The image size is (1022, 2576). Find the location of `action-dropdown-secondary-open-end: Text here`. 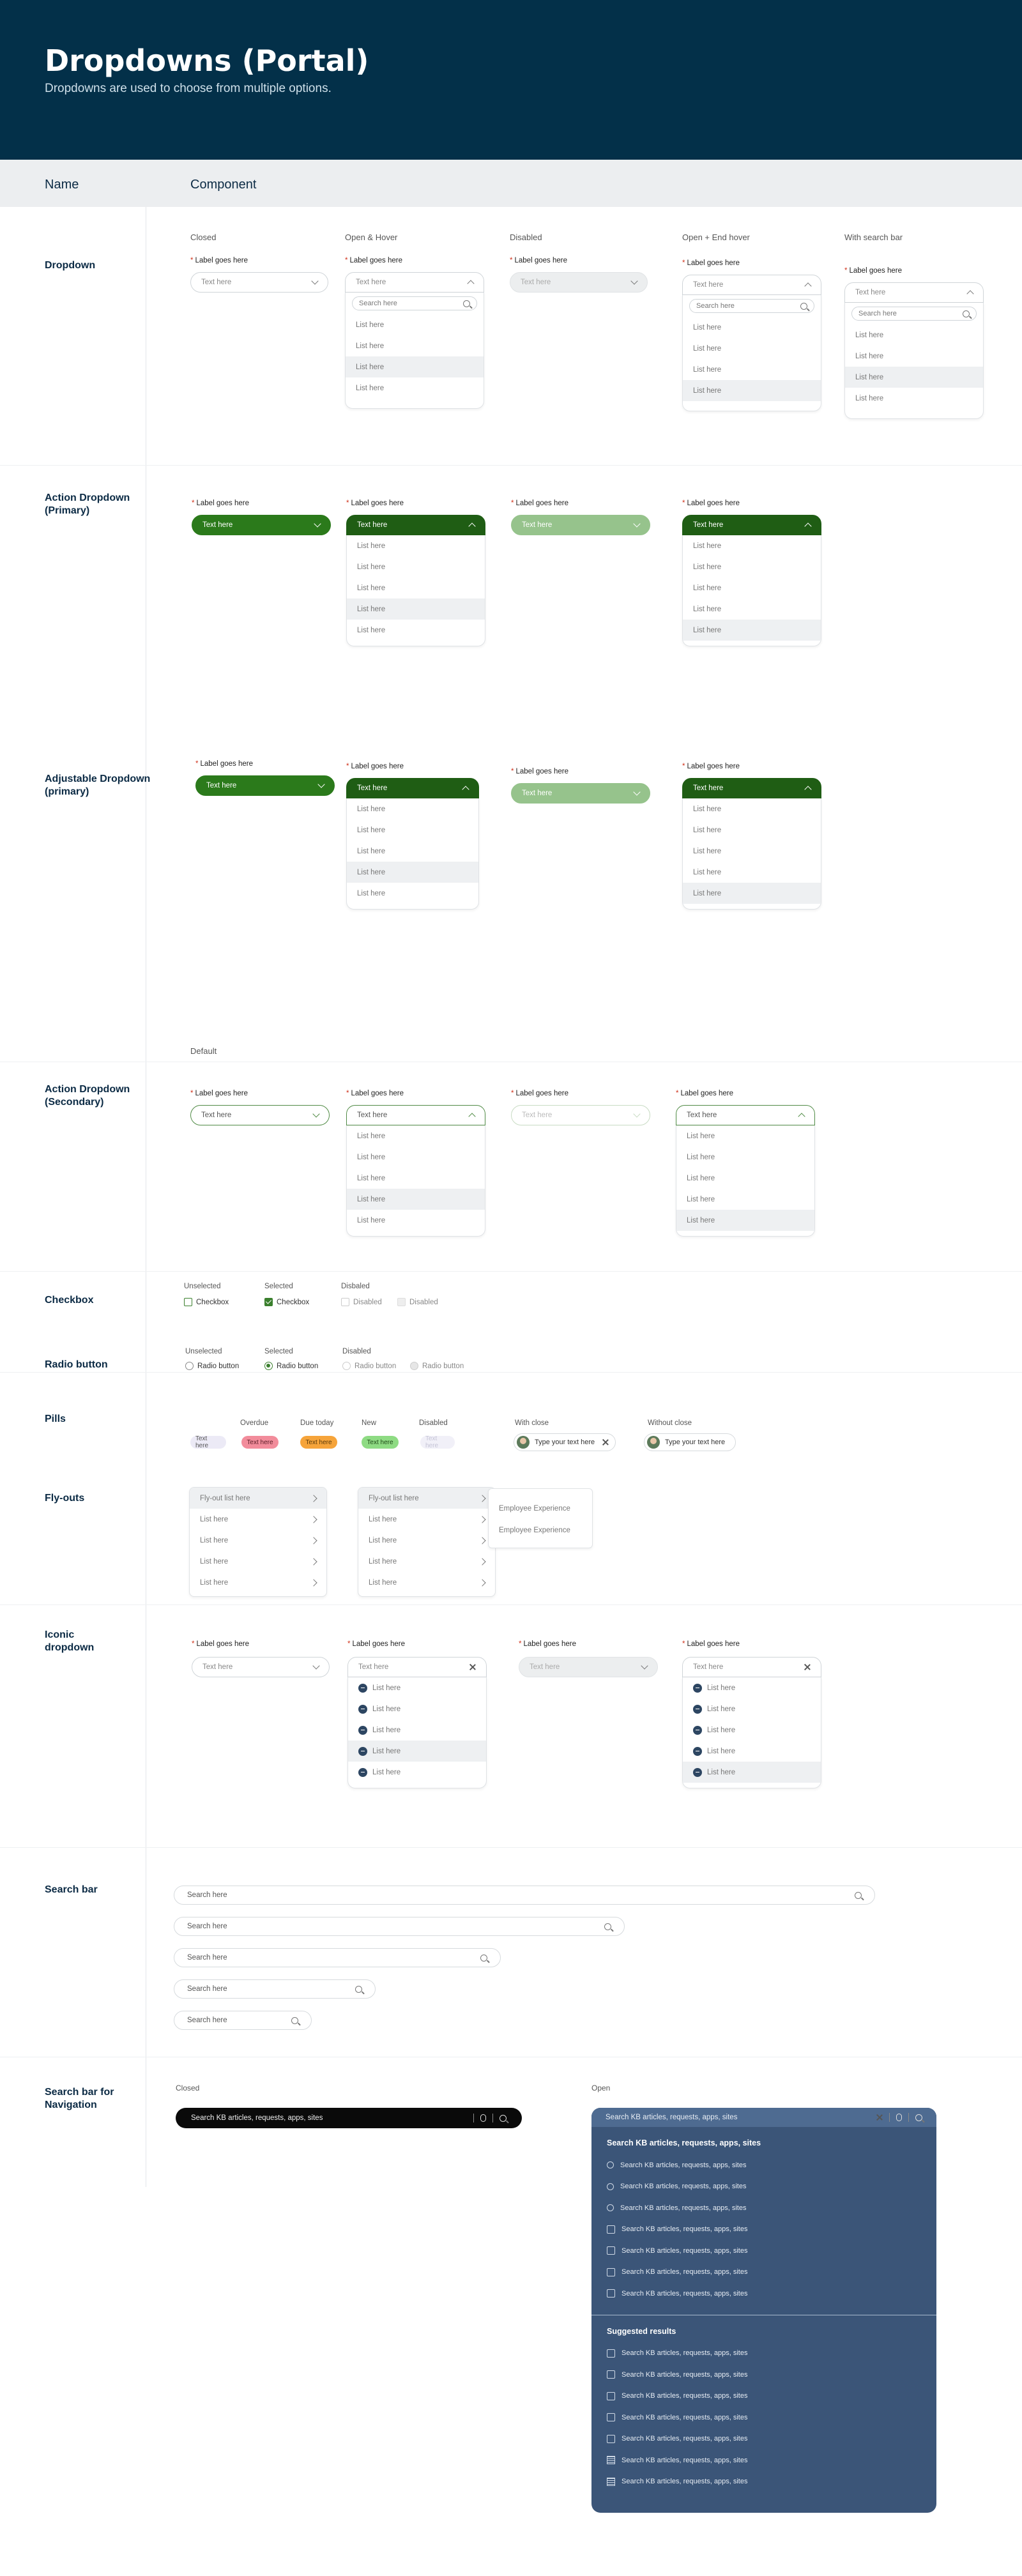

action-dropdown-secondary-open-end: Text here is located at coordinates (746, 1115).